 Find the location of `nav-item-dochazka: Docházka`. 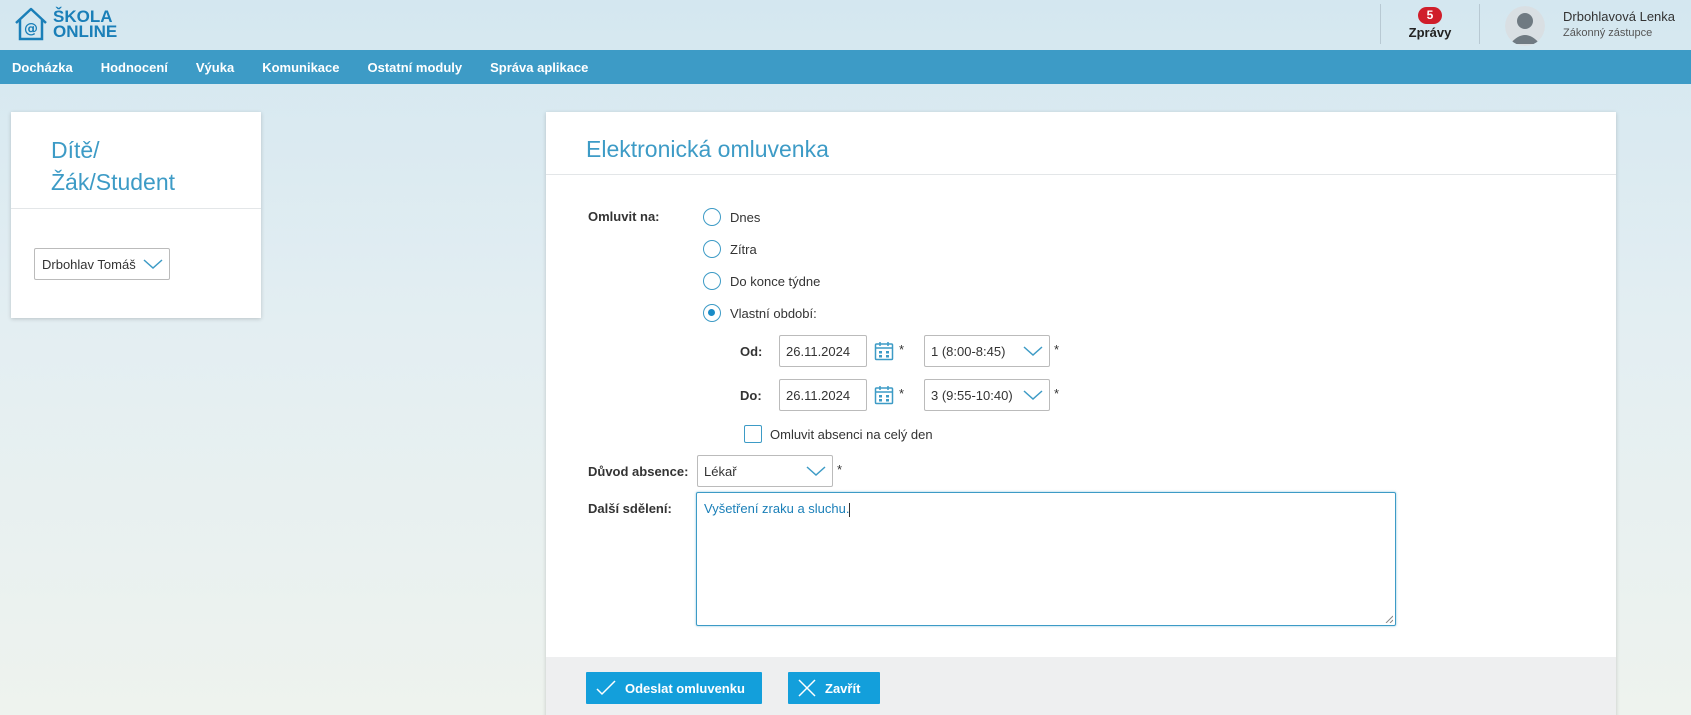

nav-item-dochazka: Docházka is located at coordinates (42, 67).